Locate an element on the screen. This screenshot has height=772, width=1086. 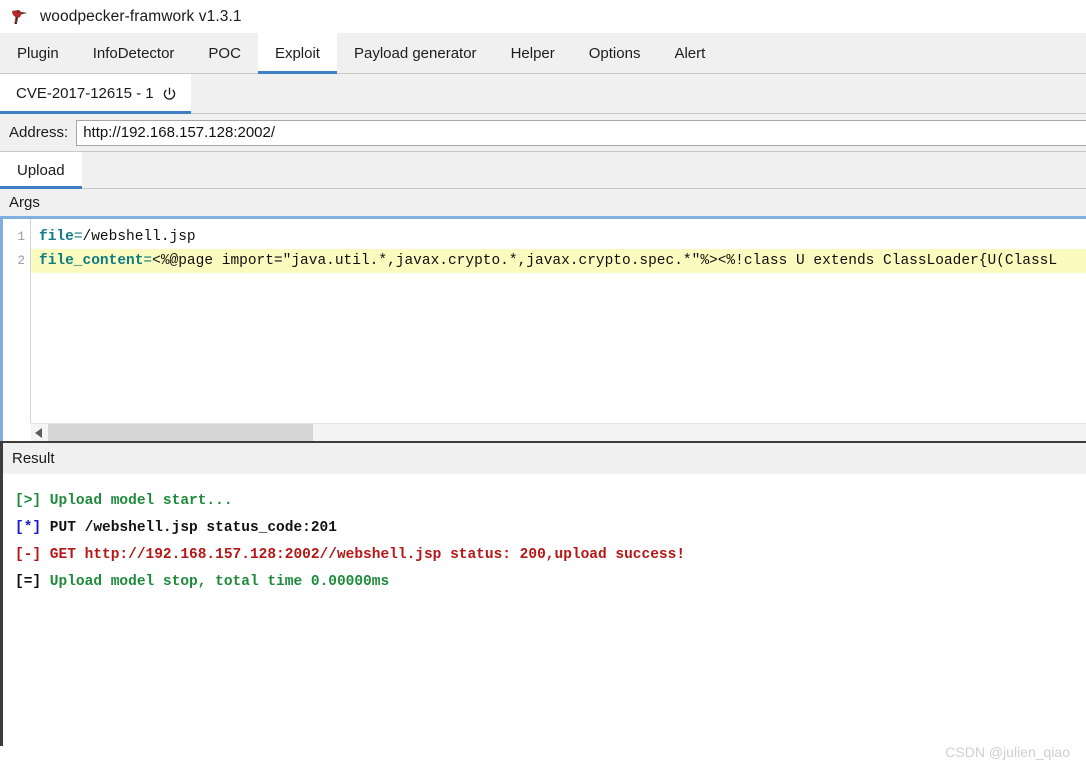
tab-poc: POC is located at coordinates (224, 53).